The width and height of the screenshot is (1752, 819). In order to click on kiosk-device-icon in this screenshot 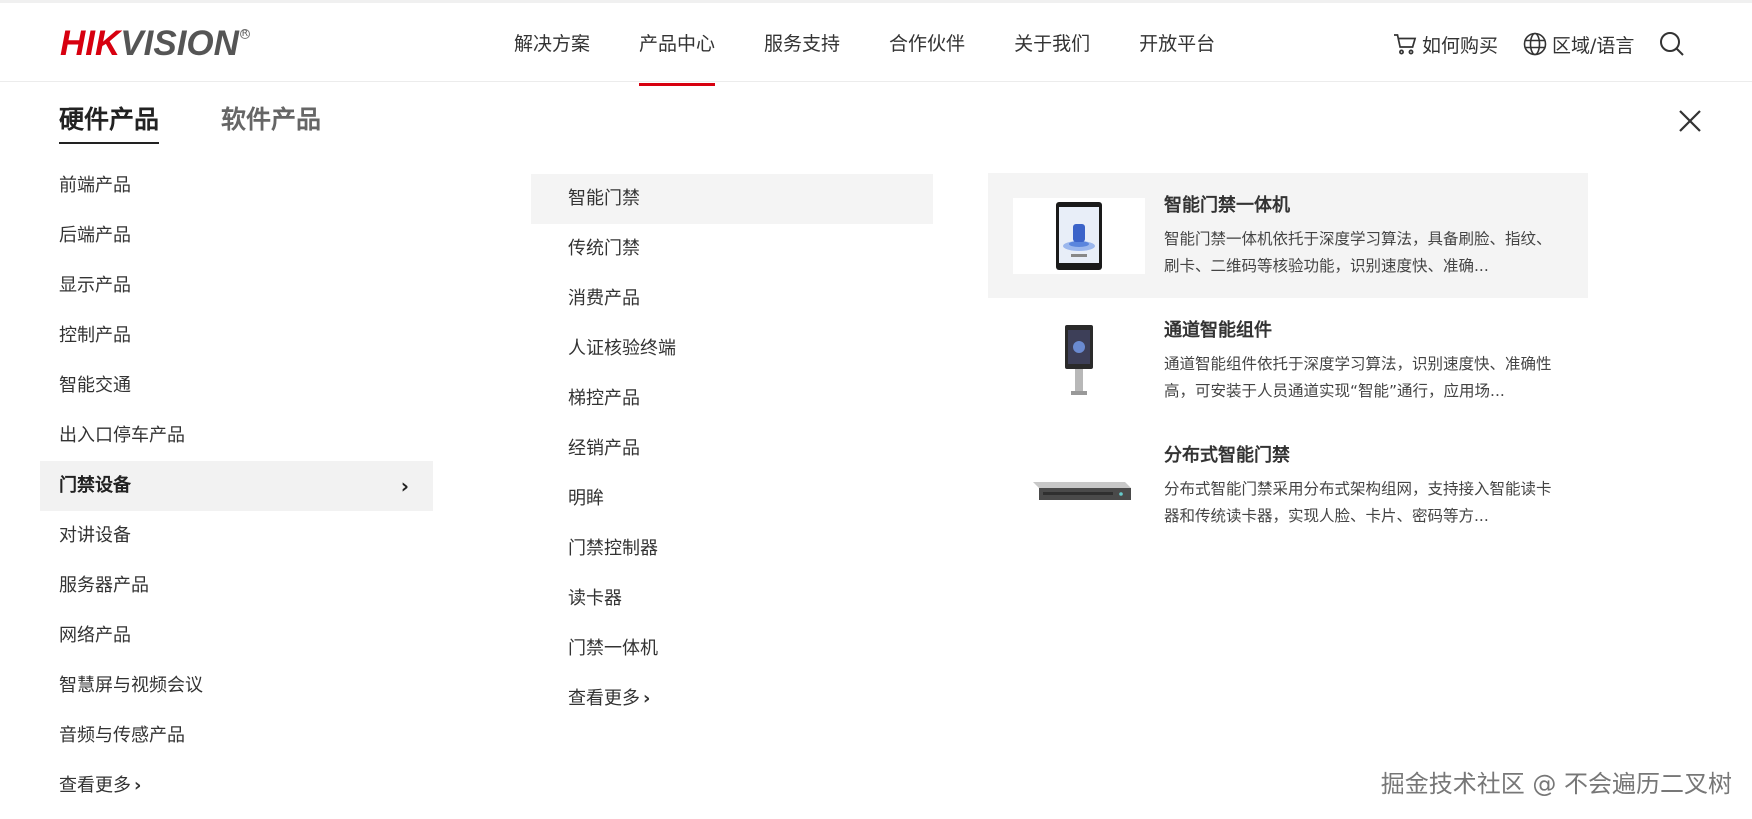, I will do `click(1079, 360)`.